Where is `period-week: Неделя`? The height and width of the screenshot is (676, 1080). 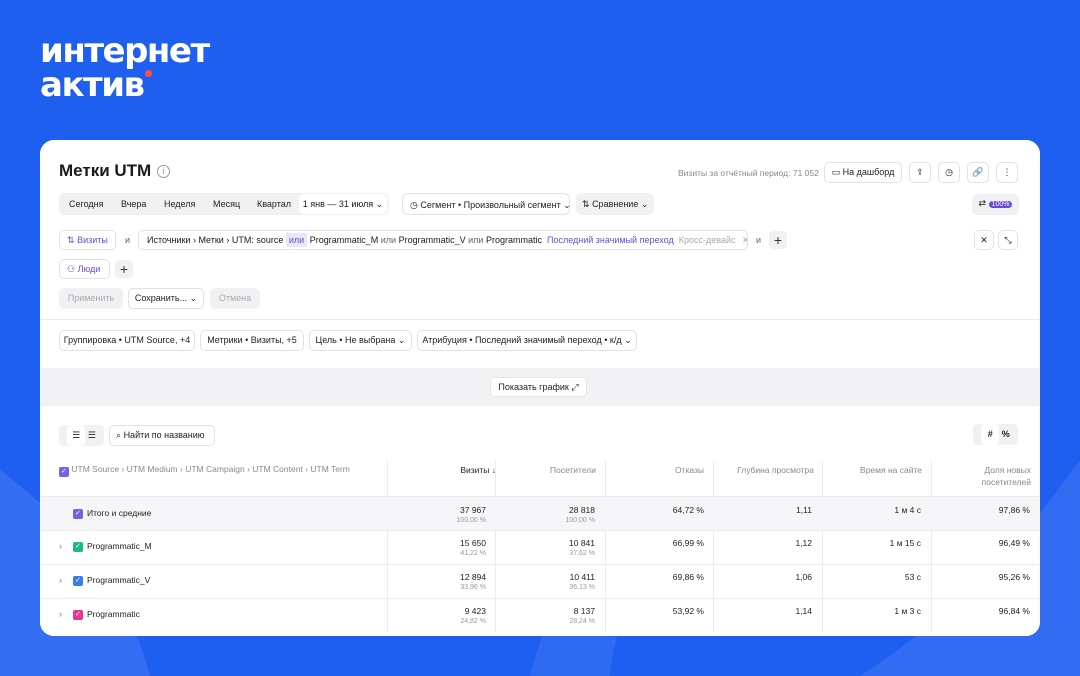
period-week: Неделя is located at coordinates (179, 204).